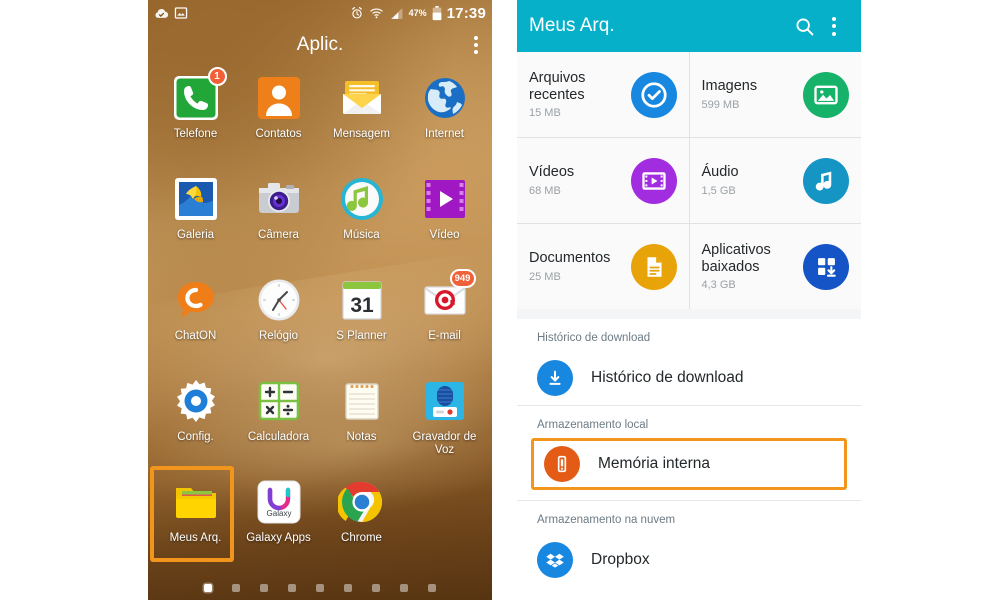  Describe the element at coordinates (361, 538) in the screenshot. I see `app-label: Chrome` at that location.